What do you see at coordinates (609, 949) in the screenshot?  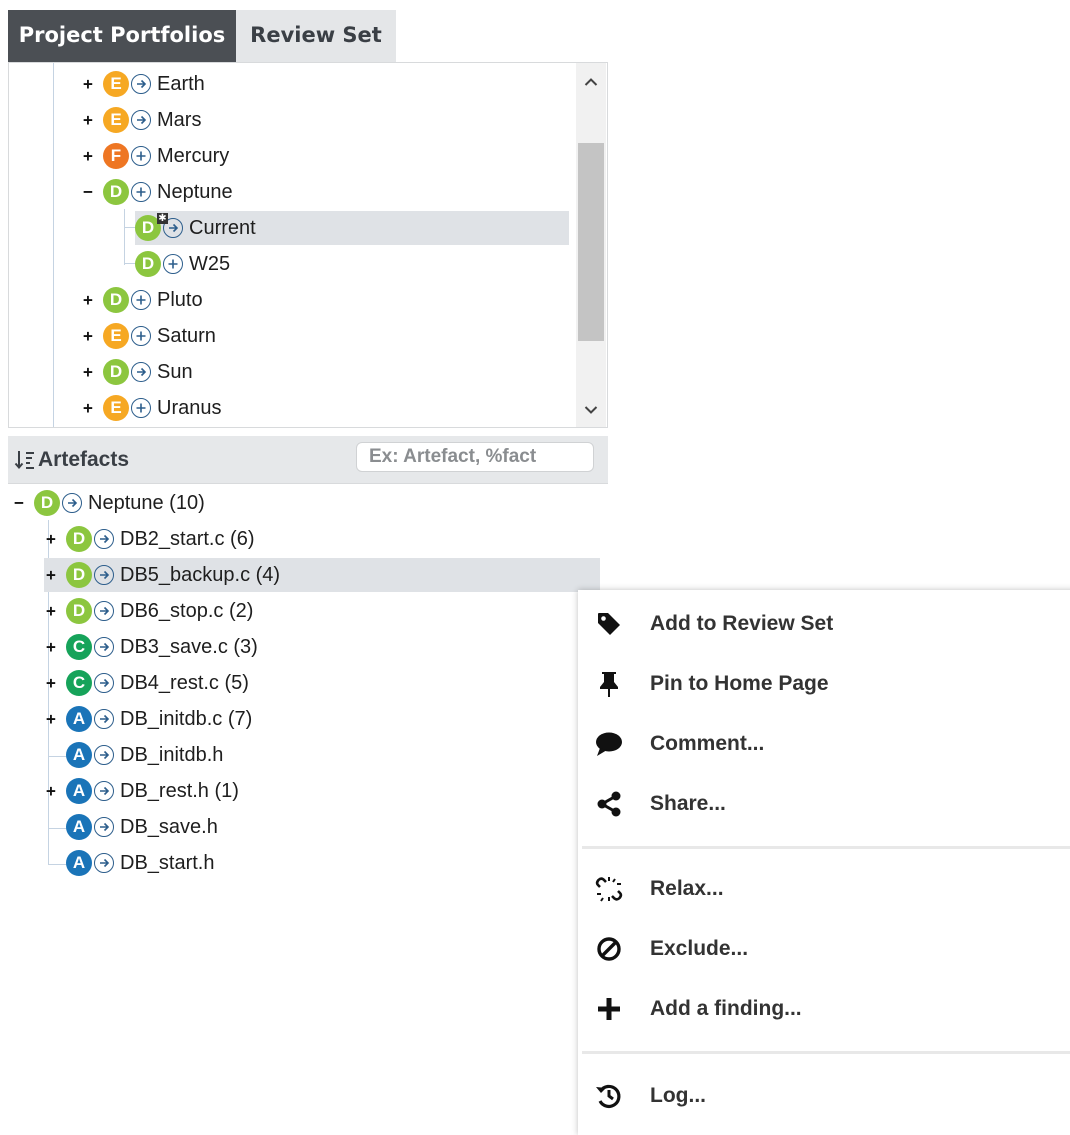 I see `ban-icon` at bounding box center [609, 949].